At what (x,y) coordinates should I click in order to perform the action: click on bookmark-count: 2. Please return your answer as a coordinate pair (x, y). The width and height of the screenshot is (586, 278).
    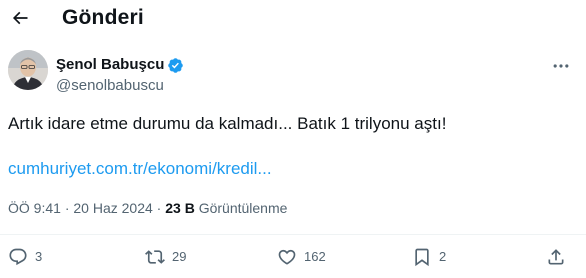
    Looking at the image, I should click on (443, 256).